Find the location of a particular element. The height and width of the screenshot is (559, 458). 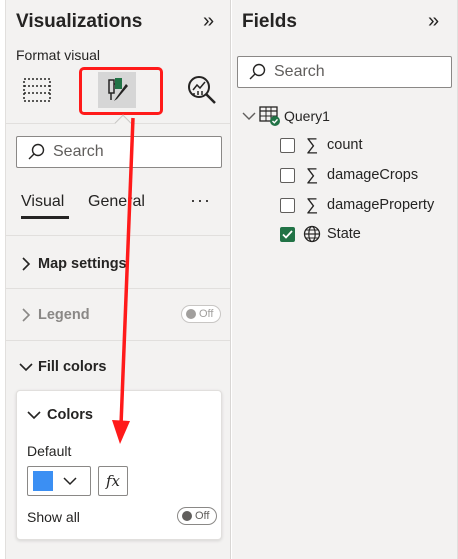

collapse-visualizations-button: » is located at coordinates (208, 21).